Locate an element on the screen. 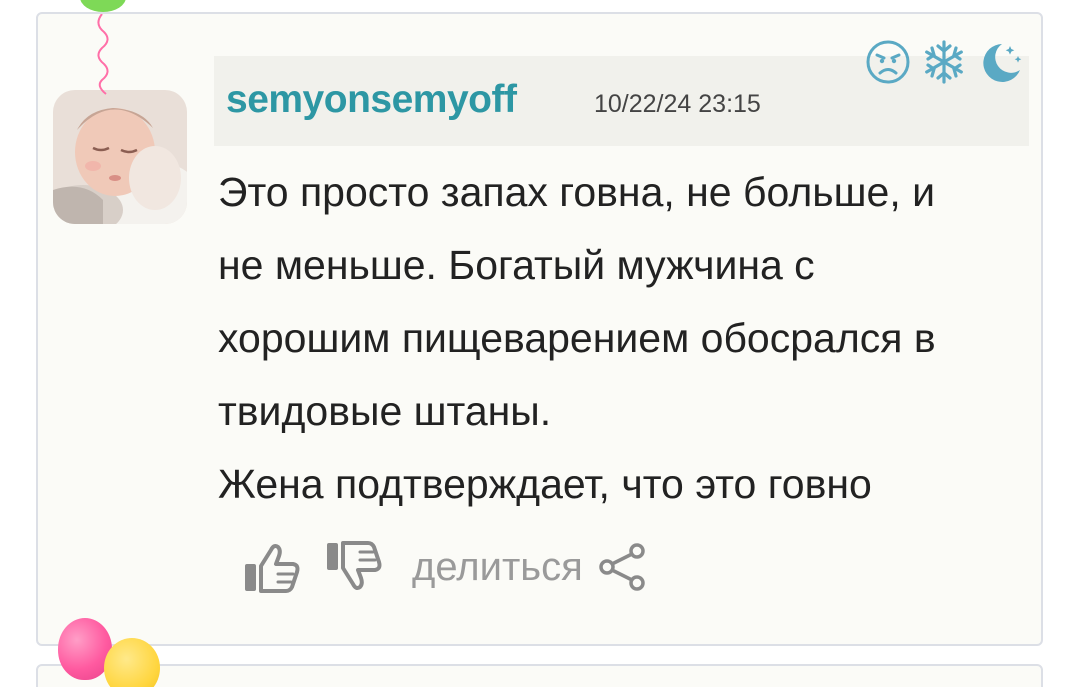 This screenshot has width=1080, height=687. share-icon is located at coordinates (623, 567).